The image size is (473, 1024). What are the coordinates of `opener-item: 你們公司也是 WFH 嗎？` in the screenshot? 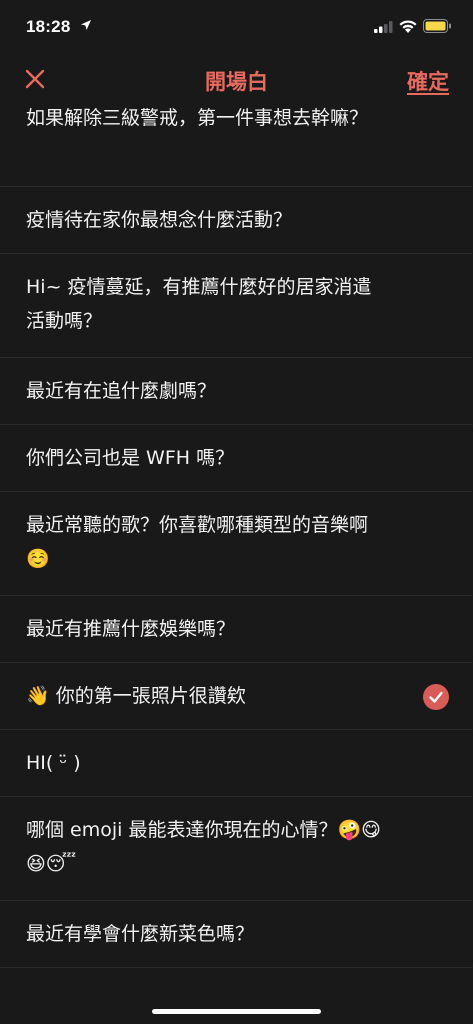 It's located at (236, 458).